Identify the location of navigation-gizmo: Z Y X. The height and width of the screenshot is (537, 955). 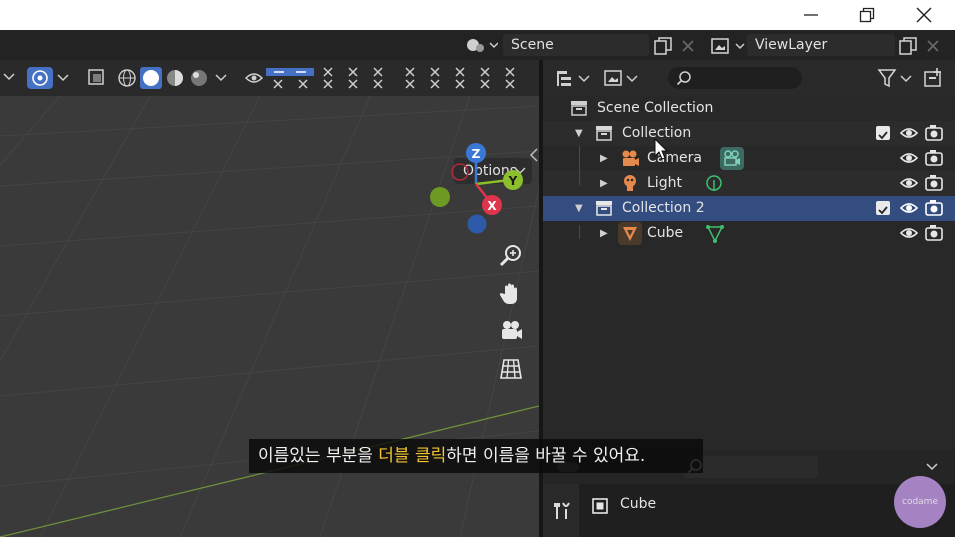
(478, 190).